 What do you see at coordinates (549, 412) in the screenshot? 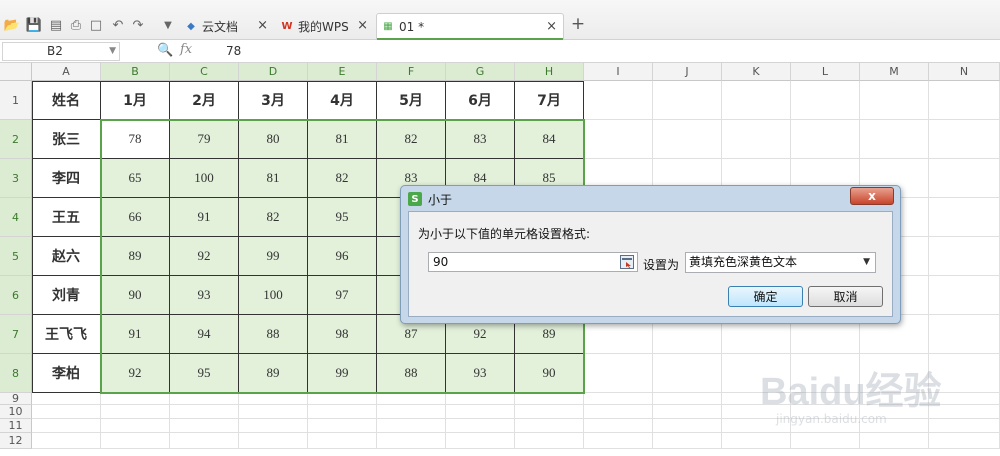
I see `cell-h10` at bounding box center [549, 412].